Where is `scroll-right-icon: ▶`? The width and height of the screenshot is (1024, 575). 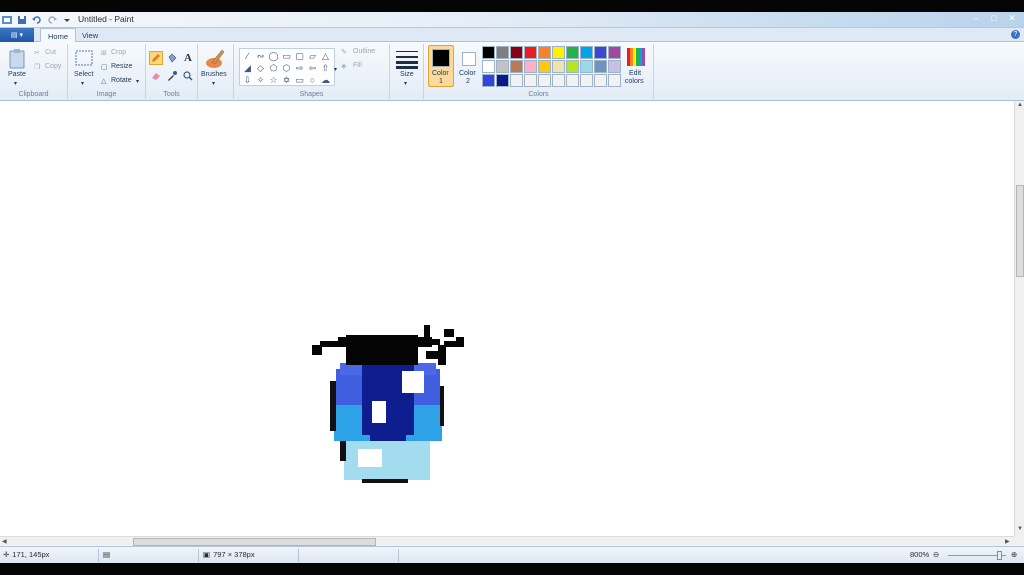
scroll-right-icon: ▶ is located at coordinates (1007, 541).